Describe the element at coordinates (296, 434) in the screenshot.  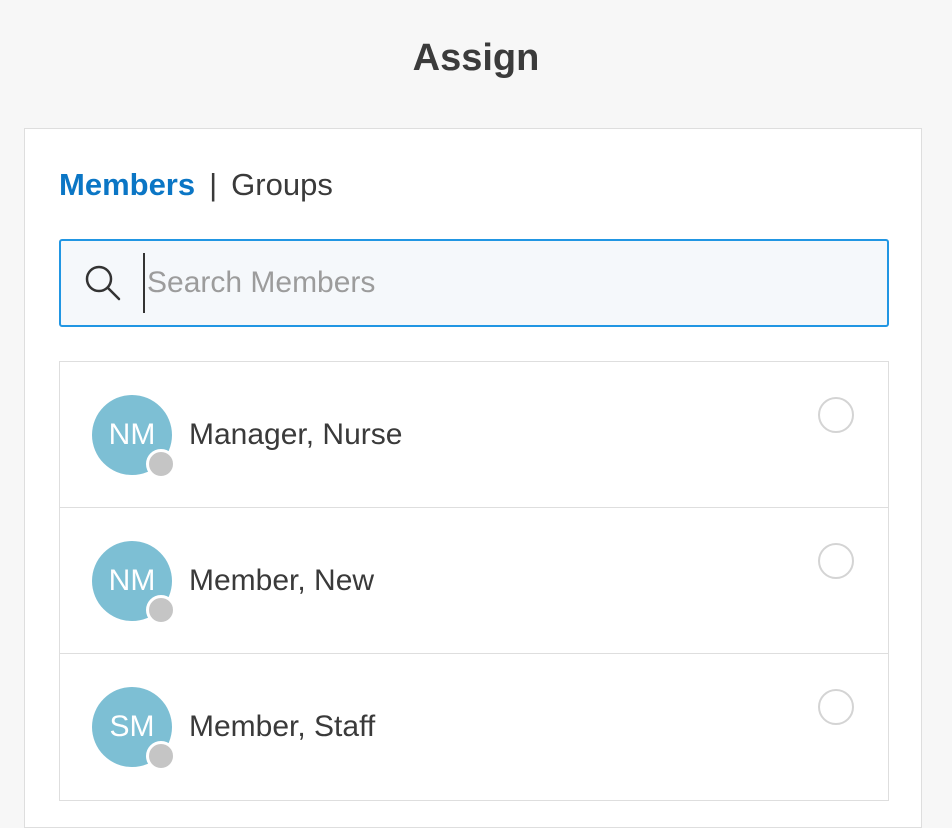
I see `member-name: Manager, Nurse` at that location.